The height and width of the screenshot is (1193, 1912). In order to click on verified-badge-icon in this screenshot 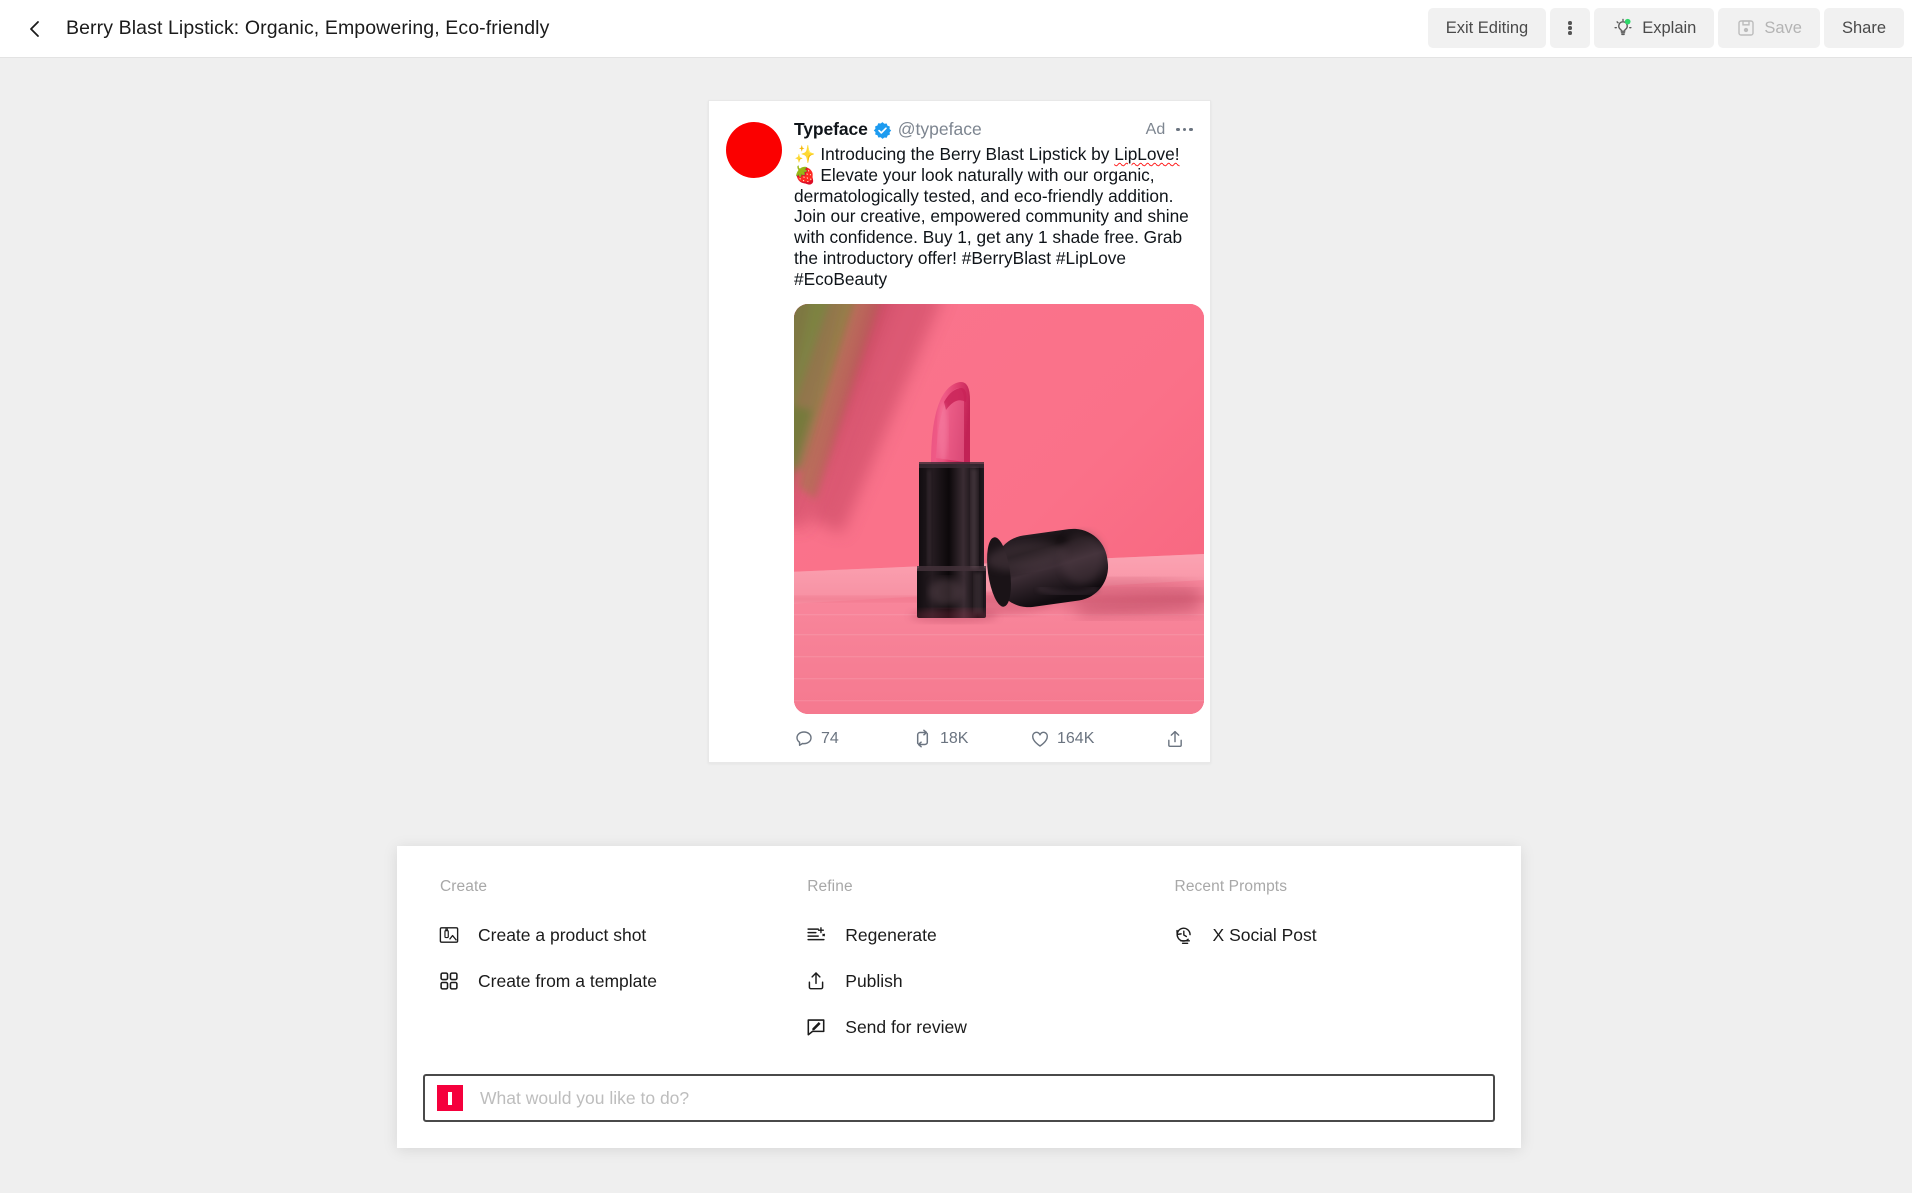, I will do `click(882, 130)`.